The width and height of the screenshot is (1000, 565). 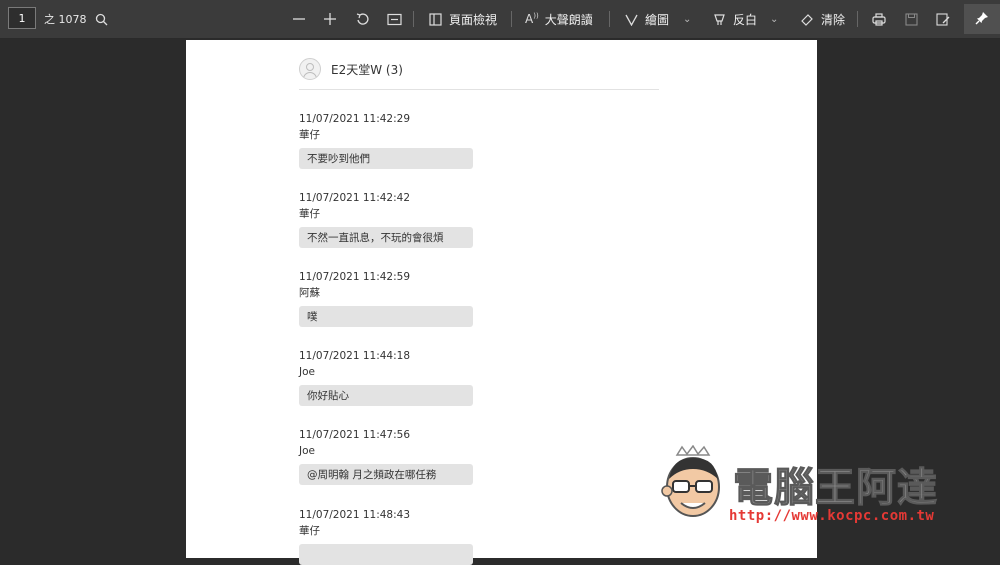 What do you see at coordinates (568, 19) in the screenshot?
I see `read-aloud-label: 大聲朗讀` at bounding box center [568, 19].